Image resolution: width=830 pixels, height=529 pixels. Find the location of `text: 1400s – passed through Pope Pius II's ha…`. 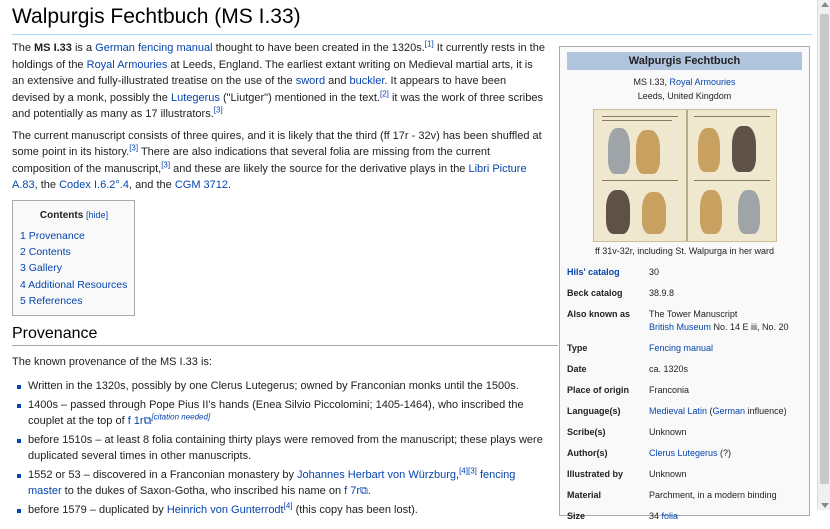

text: 1400s – passed through Pope Pius II's ha… is located at coordinates (276, 413).